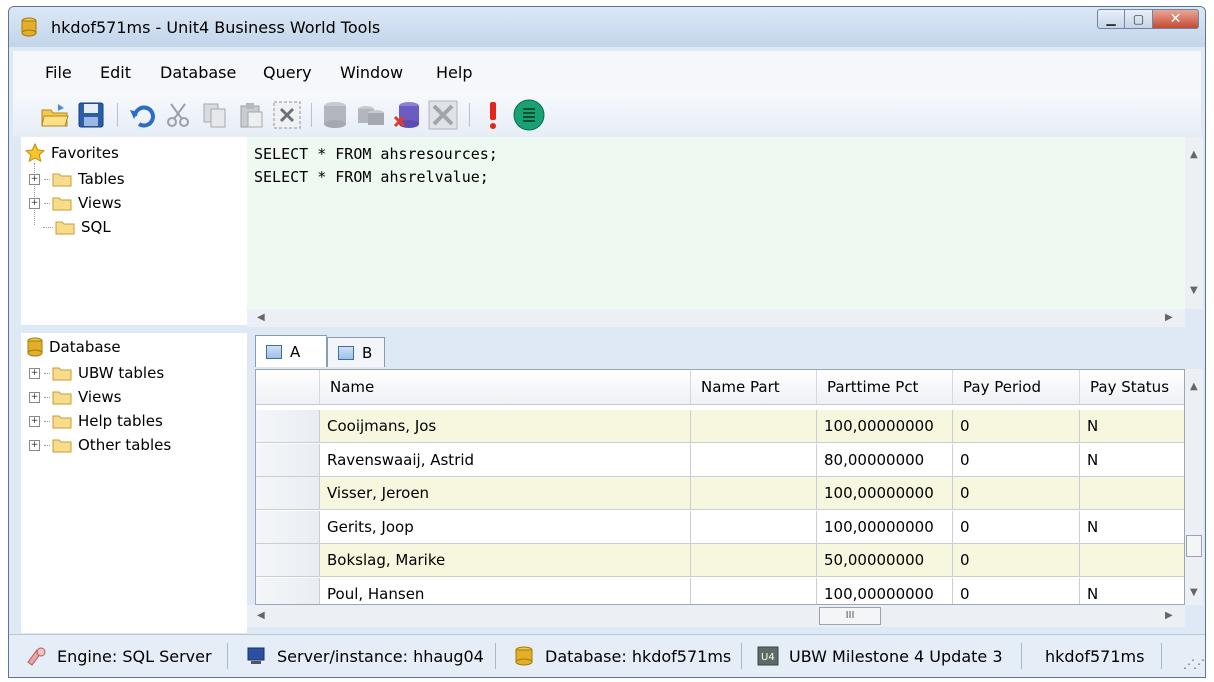  I want to click on paste-button, so click(251, 115).